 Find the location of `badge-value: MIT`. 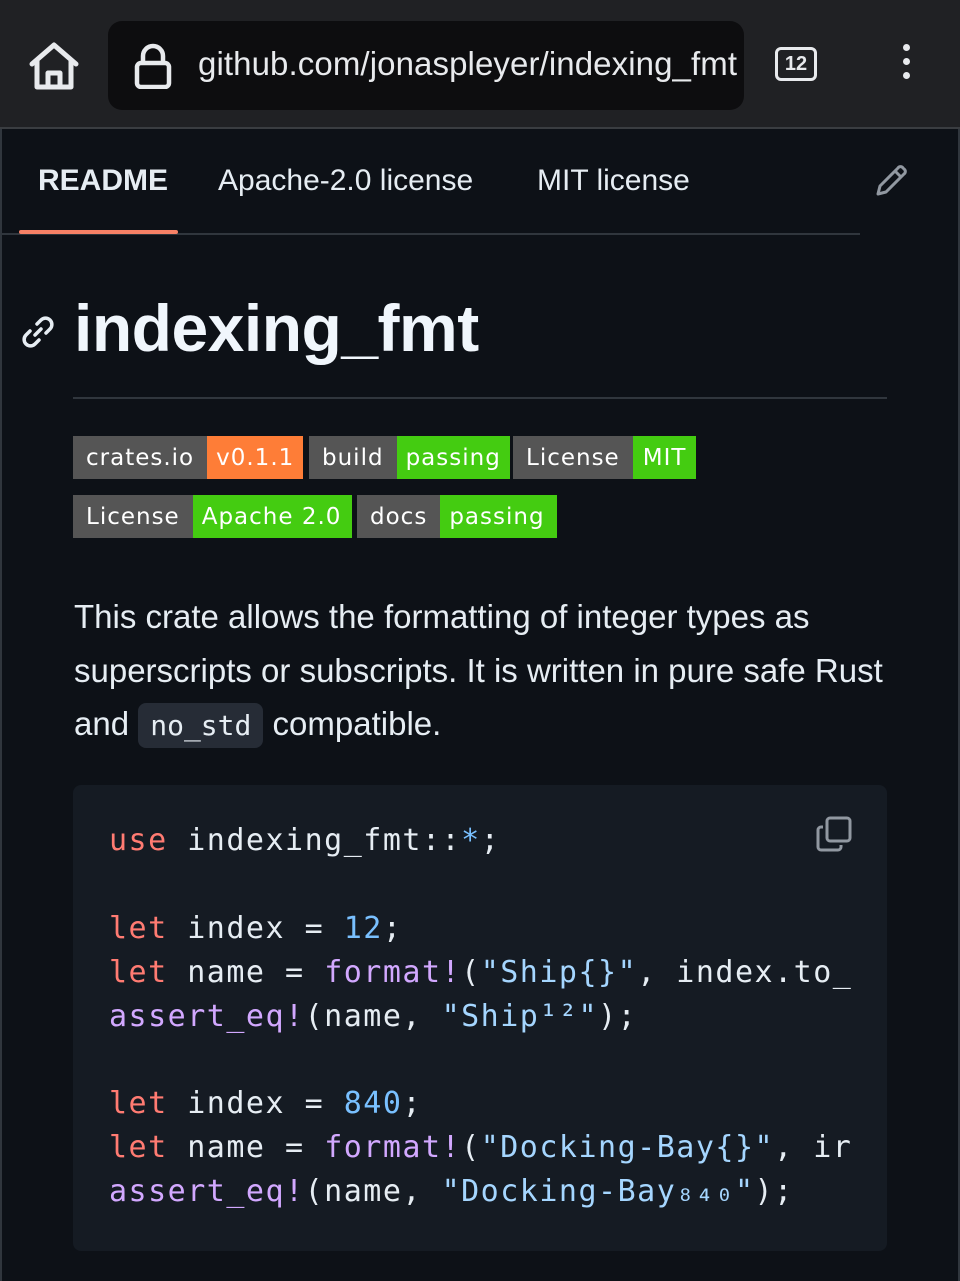

badge-value: MIT is located at coordinates (664, 457).